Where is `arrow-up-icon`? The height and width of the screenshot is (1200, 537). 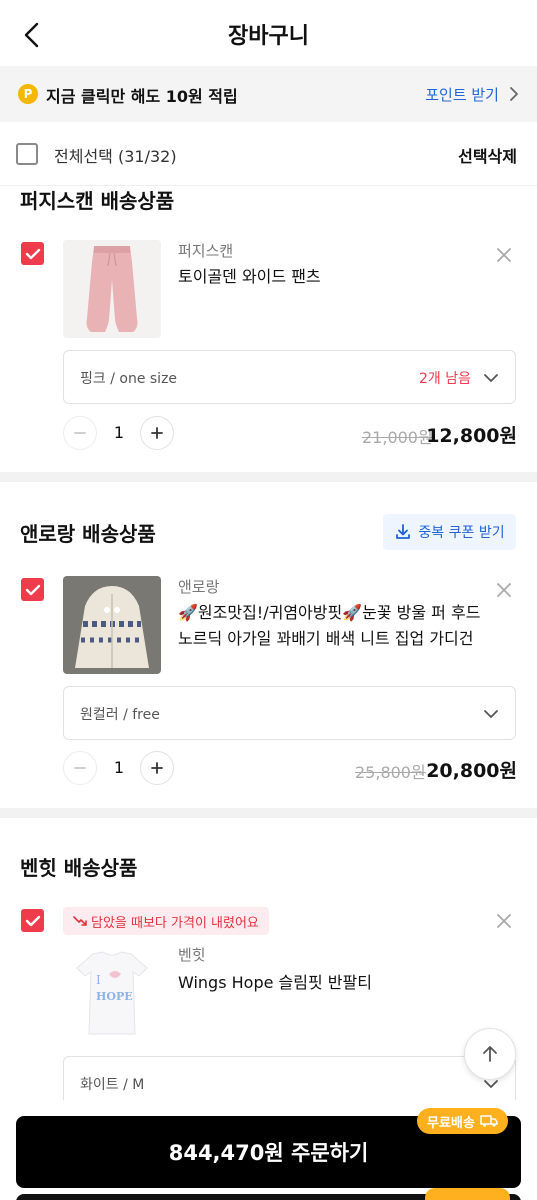 arrow-up-icon is located at coordinates (490, 1054).